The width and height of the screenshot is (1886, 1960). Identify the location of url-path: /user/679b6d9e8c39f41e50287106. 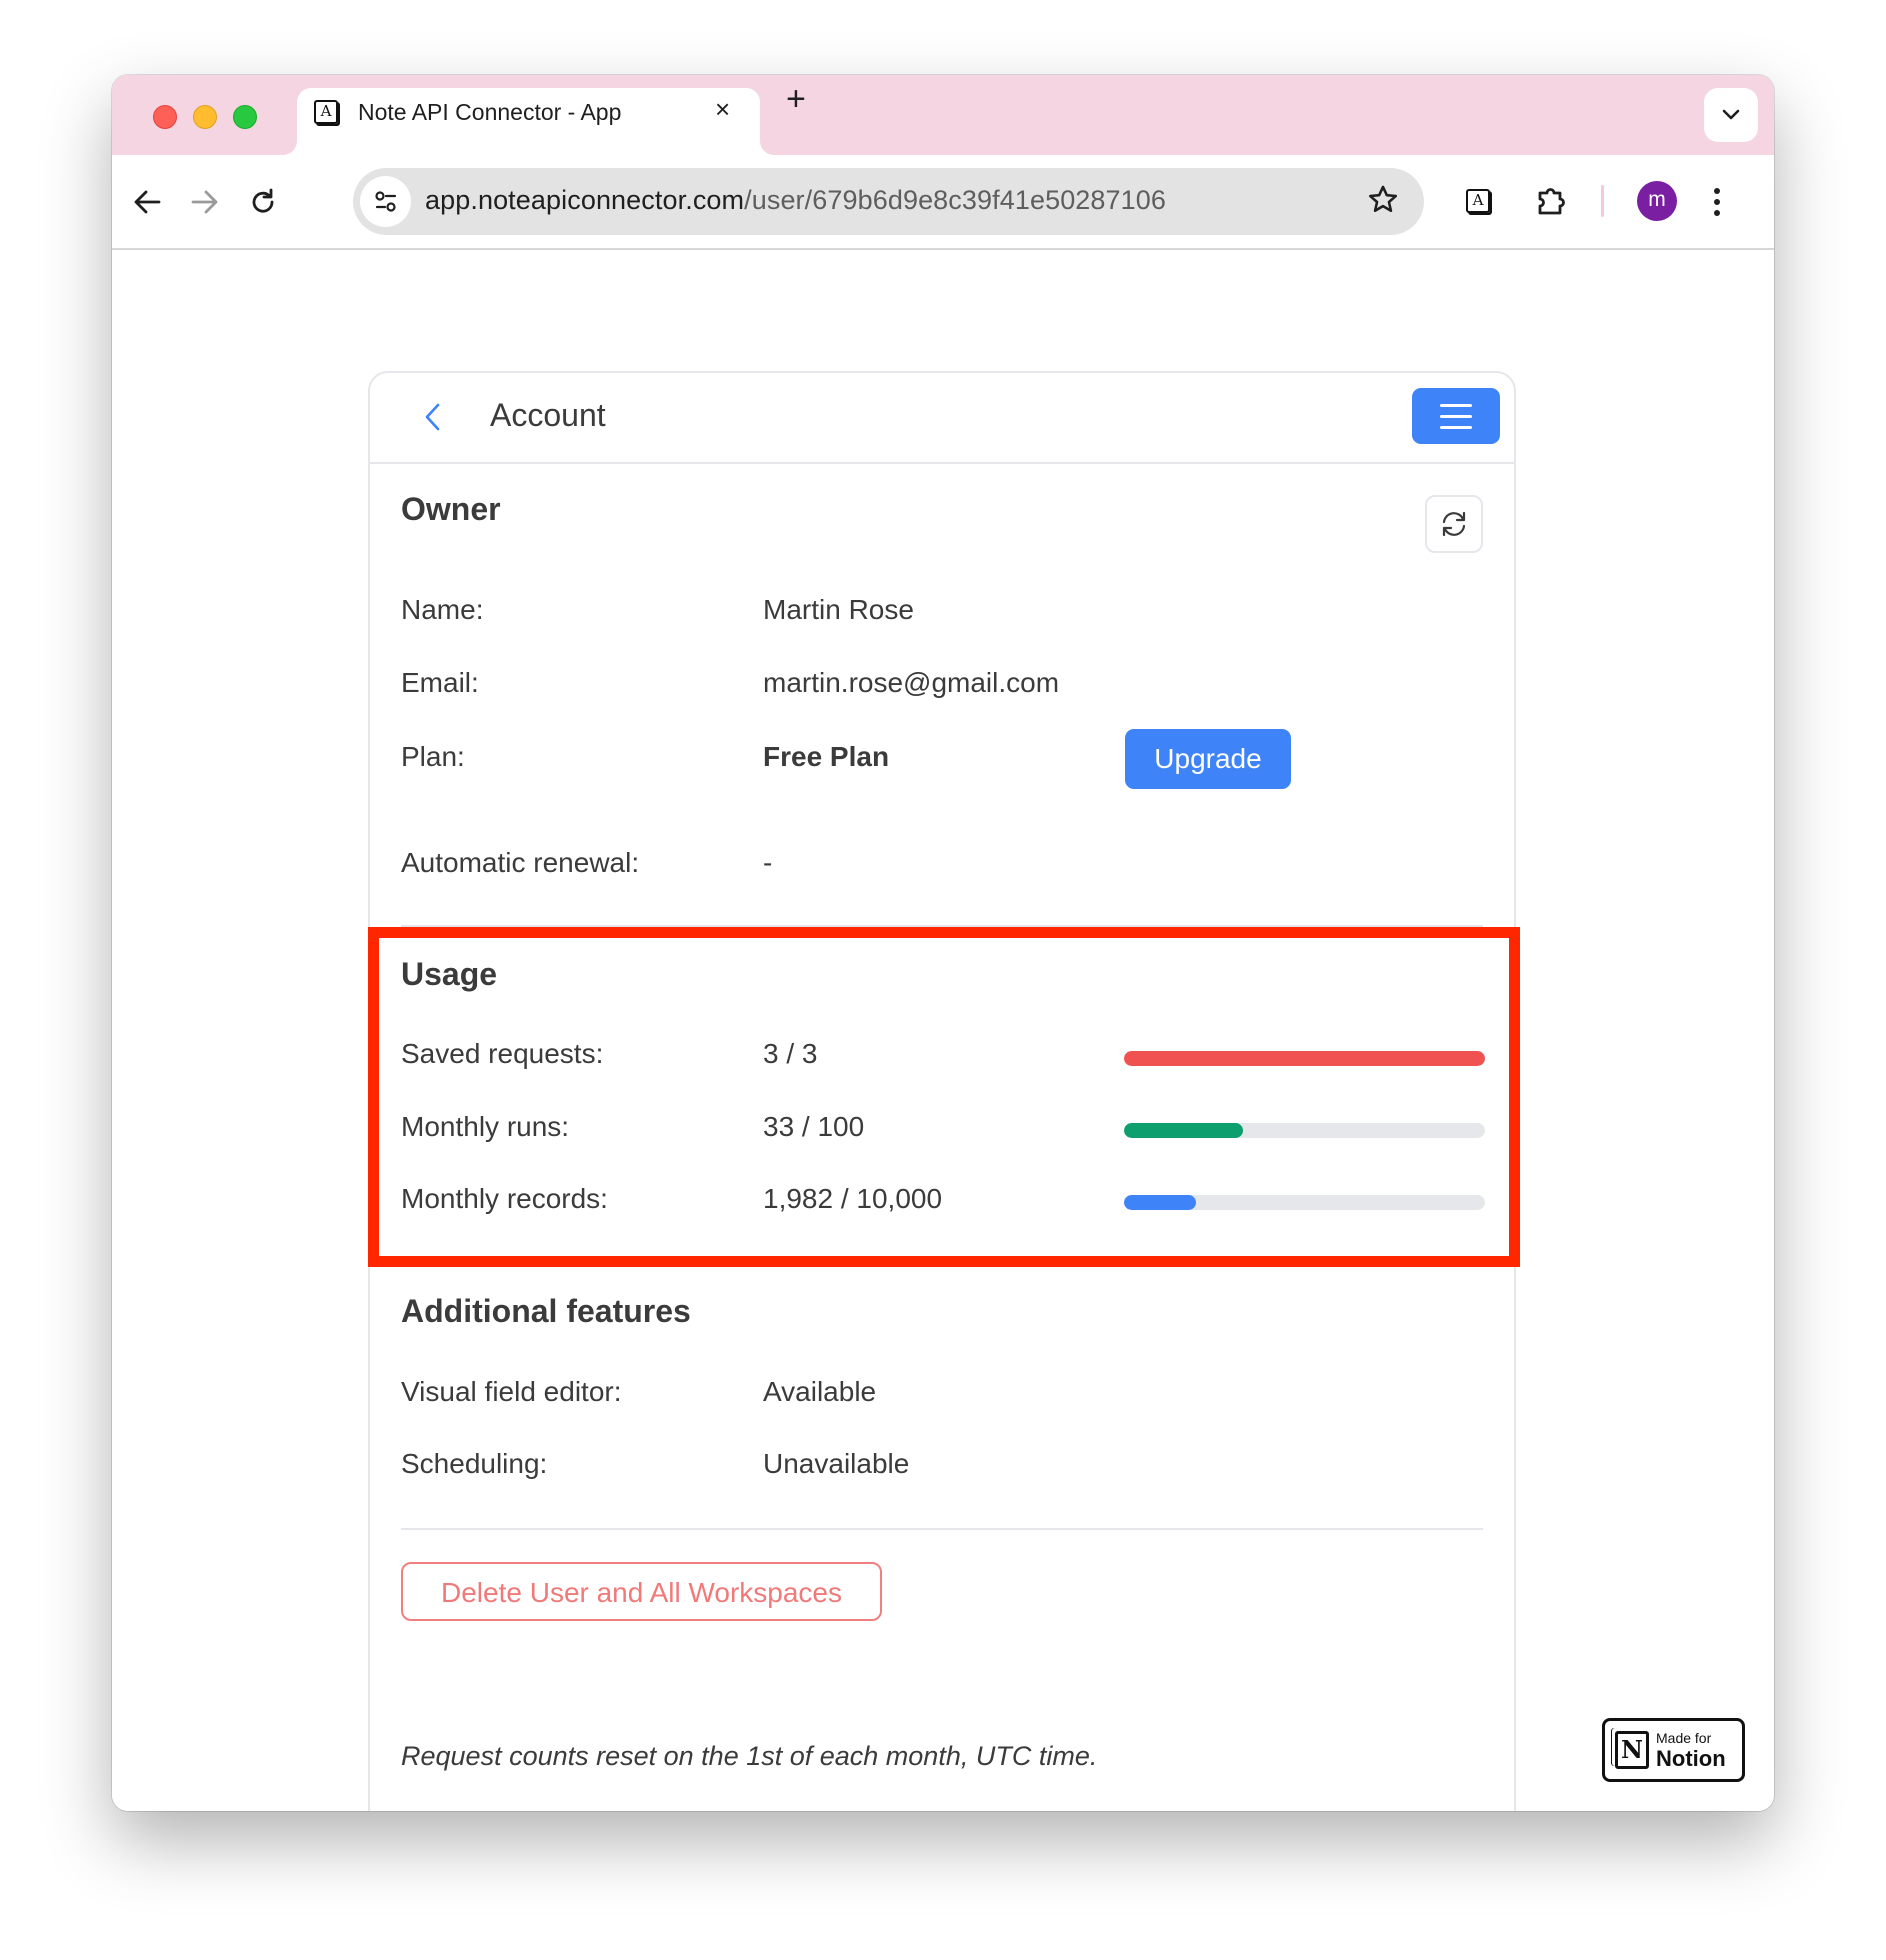
(955, 200).